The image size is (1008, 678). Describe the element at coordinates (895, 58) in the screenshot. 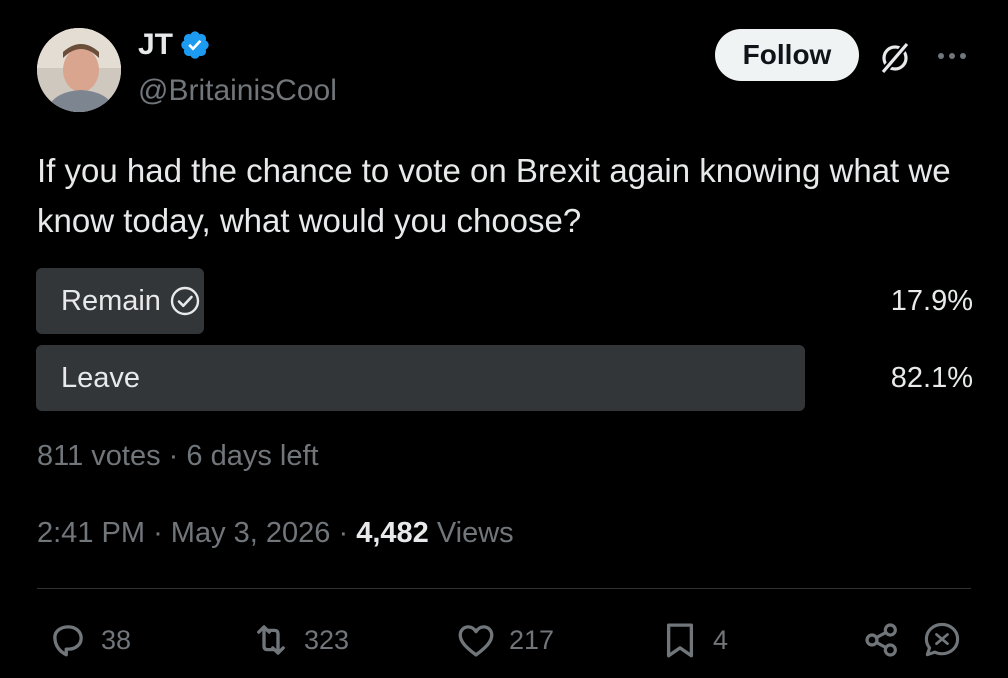

I see `grok-icon` at that location.